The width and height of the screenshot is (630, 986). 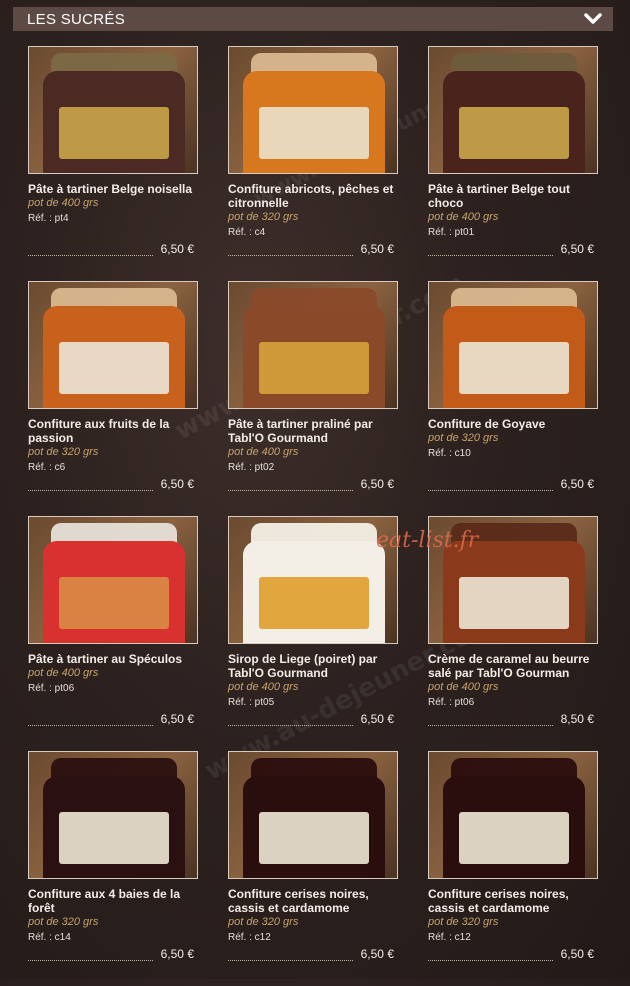 What do you see at coordinates (247, 232) in the screenshot?
I see `product-ref: Réf. : c4` at bounding box center [247, 232].